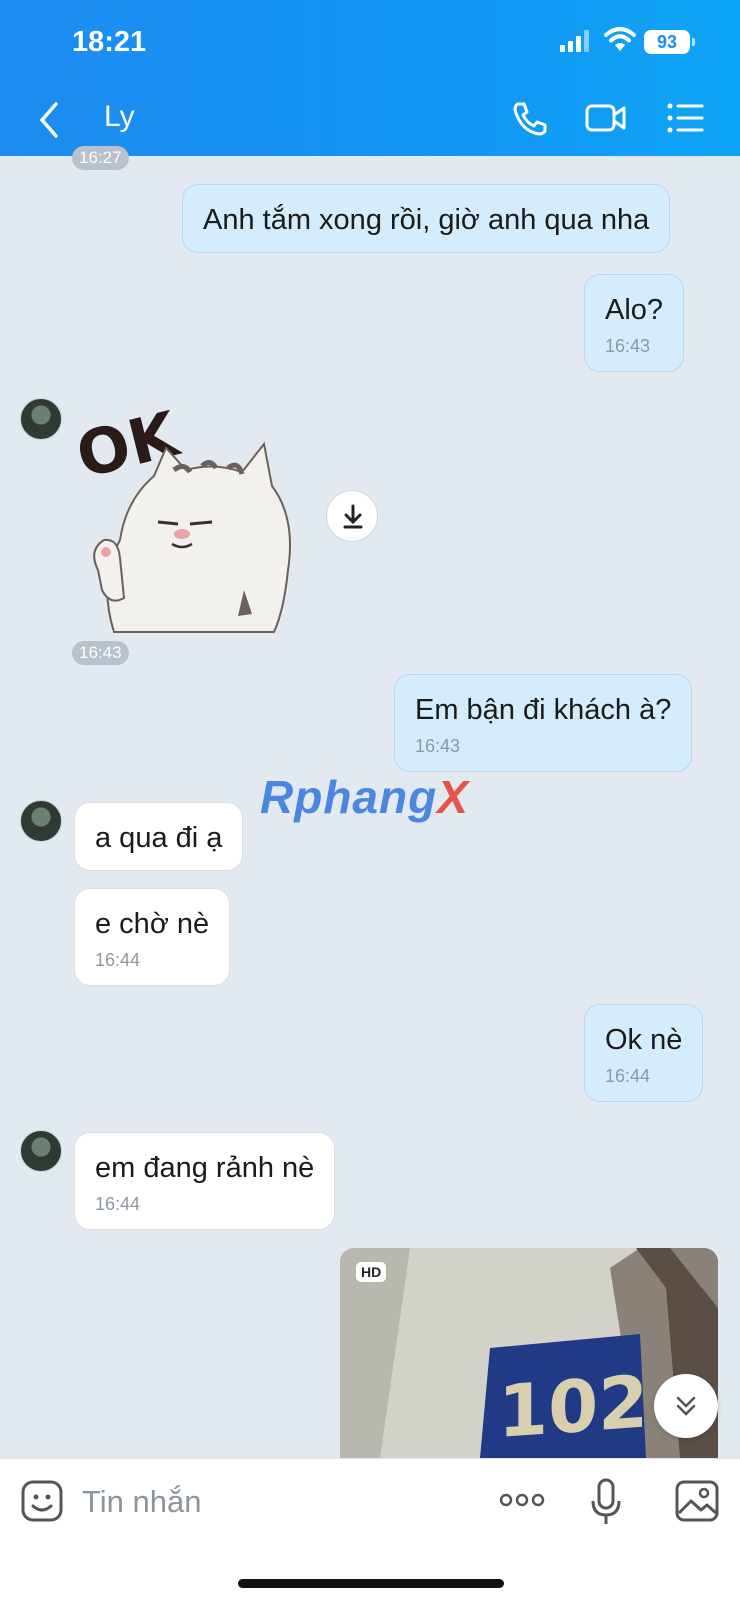 Image resolution: width=740 pixels, height=1600 pixels. I want to click on incoming-message: a qua đi ạ, so click(159, 836).